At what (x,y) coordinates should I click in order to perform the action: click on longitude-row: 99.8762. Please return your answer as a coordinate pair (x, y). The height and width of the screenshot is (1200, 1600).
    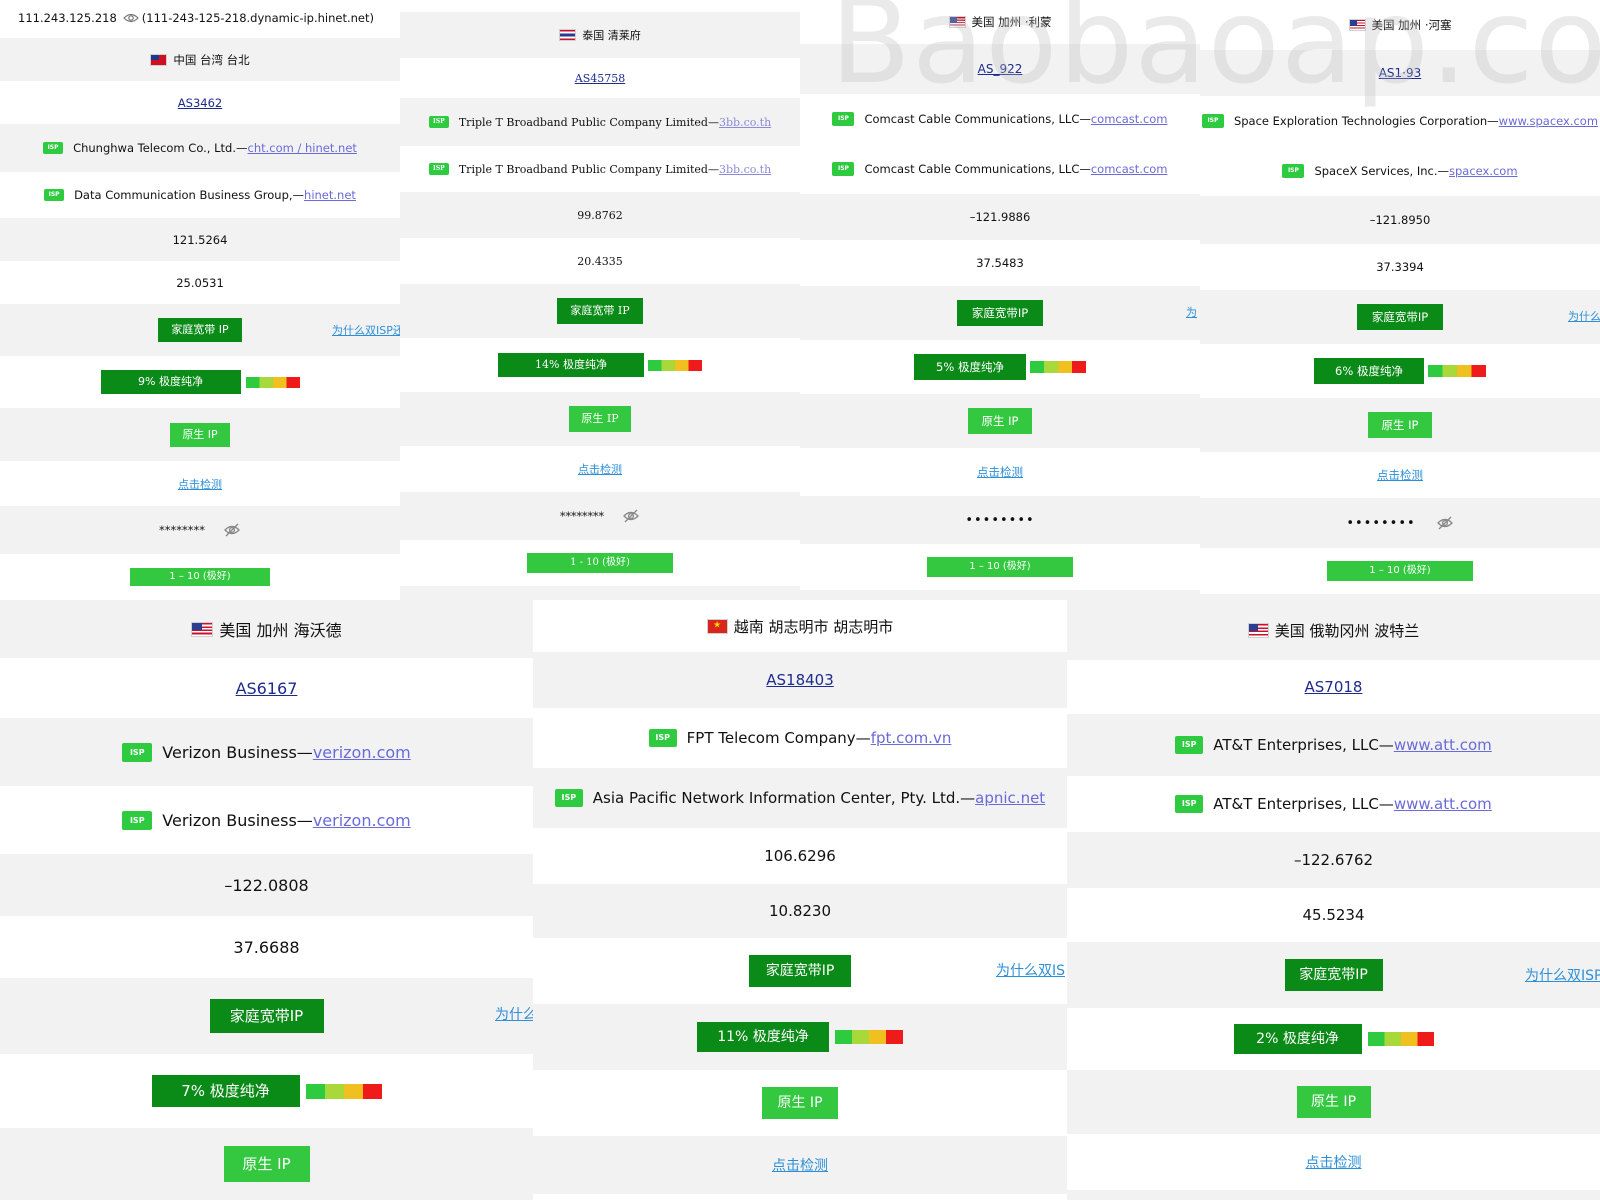
    Looking at the image, I should click on (600, 215).